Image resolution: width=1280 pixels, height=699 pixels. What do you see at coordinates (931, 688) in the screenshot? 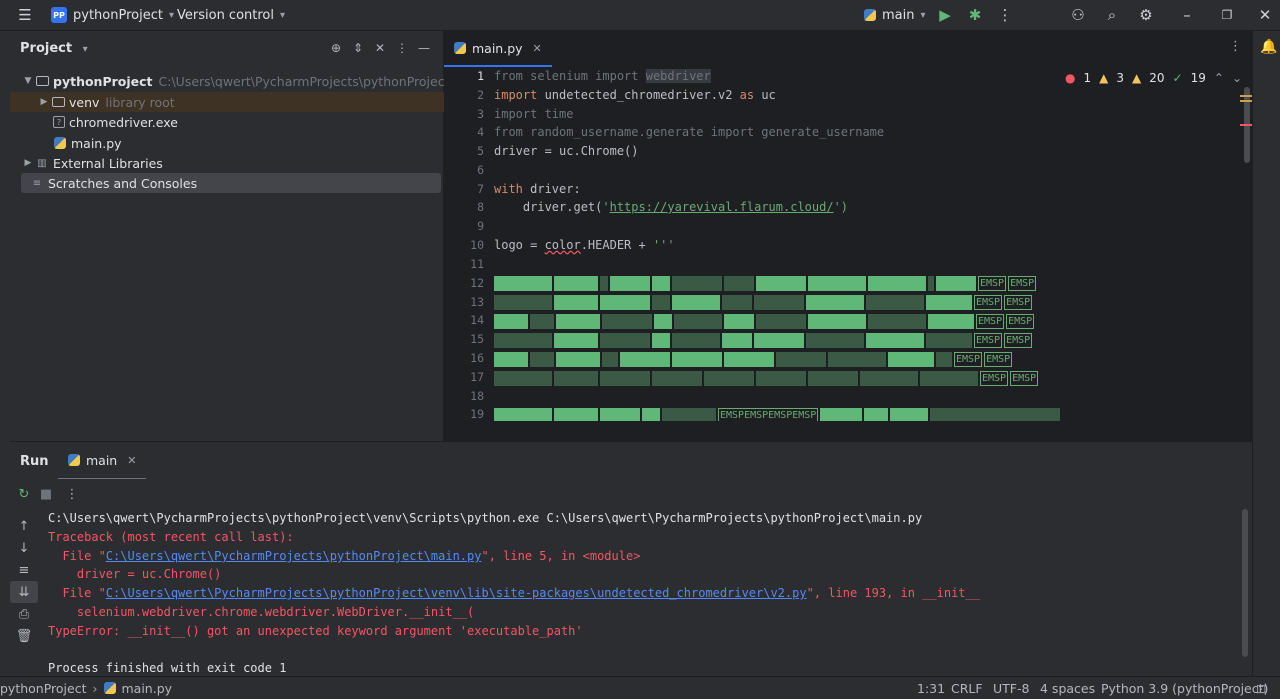
I see `caret-position: 1:31` at bounding box center [931, 688].